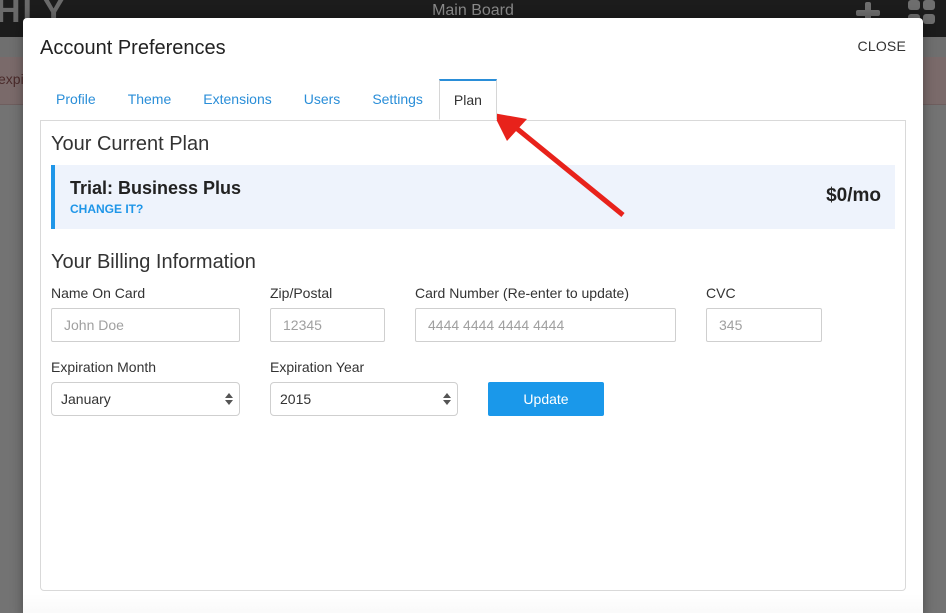 The height and width of the screenshot is (613, 946). What do you see at coordinates (467, 99) in the screenshot?
I see `tab-plan: Plan` at bounding box center [467, 99].